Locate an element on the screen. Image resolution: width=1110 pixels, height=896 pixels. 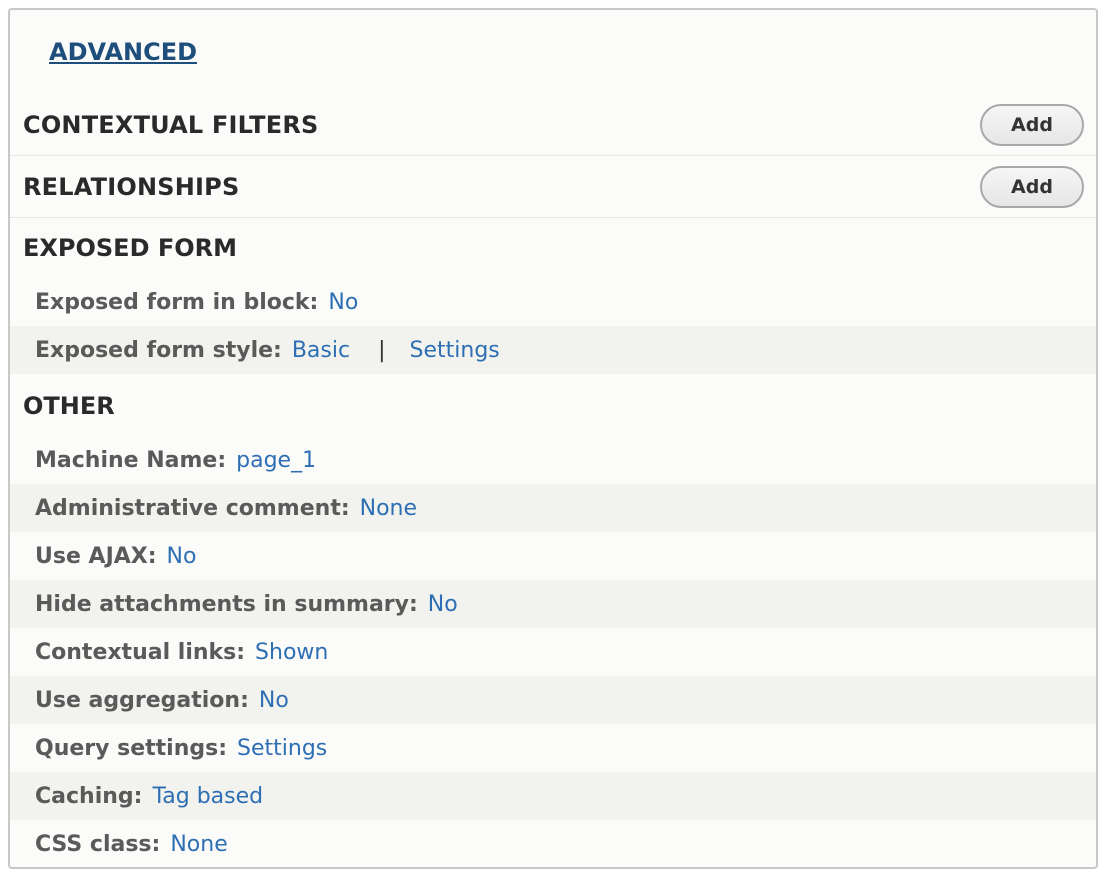
row-label: Administrative comment: is located at coordinates (192, 508).